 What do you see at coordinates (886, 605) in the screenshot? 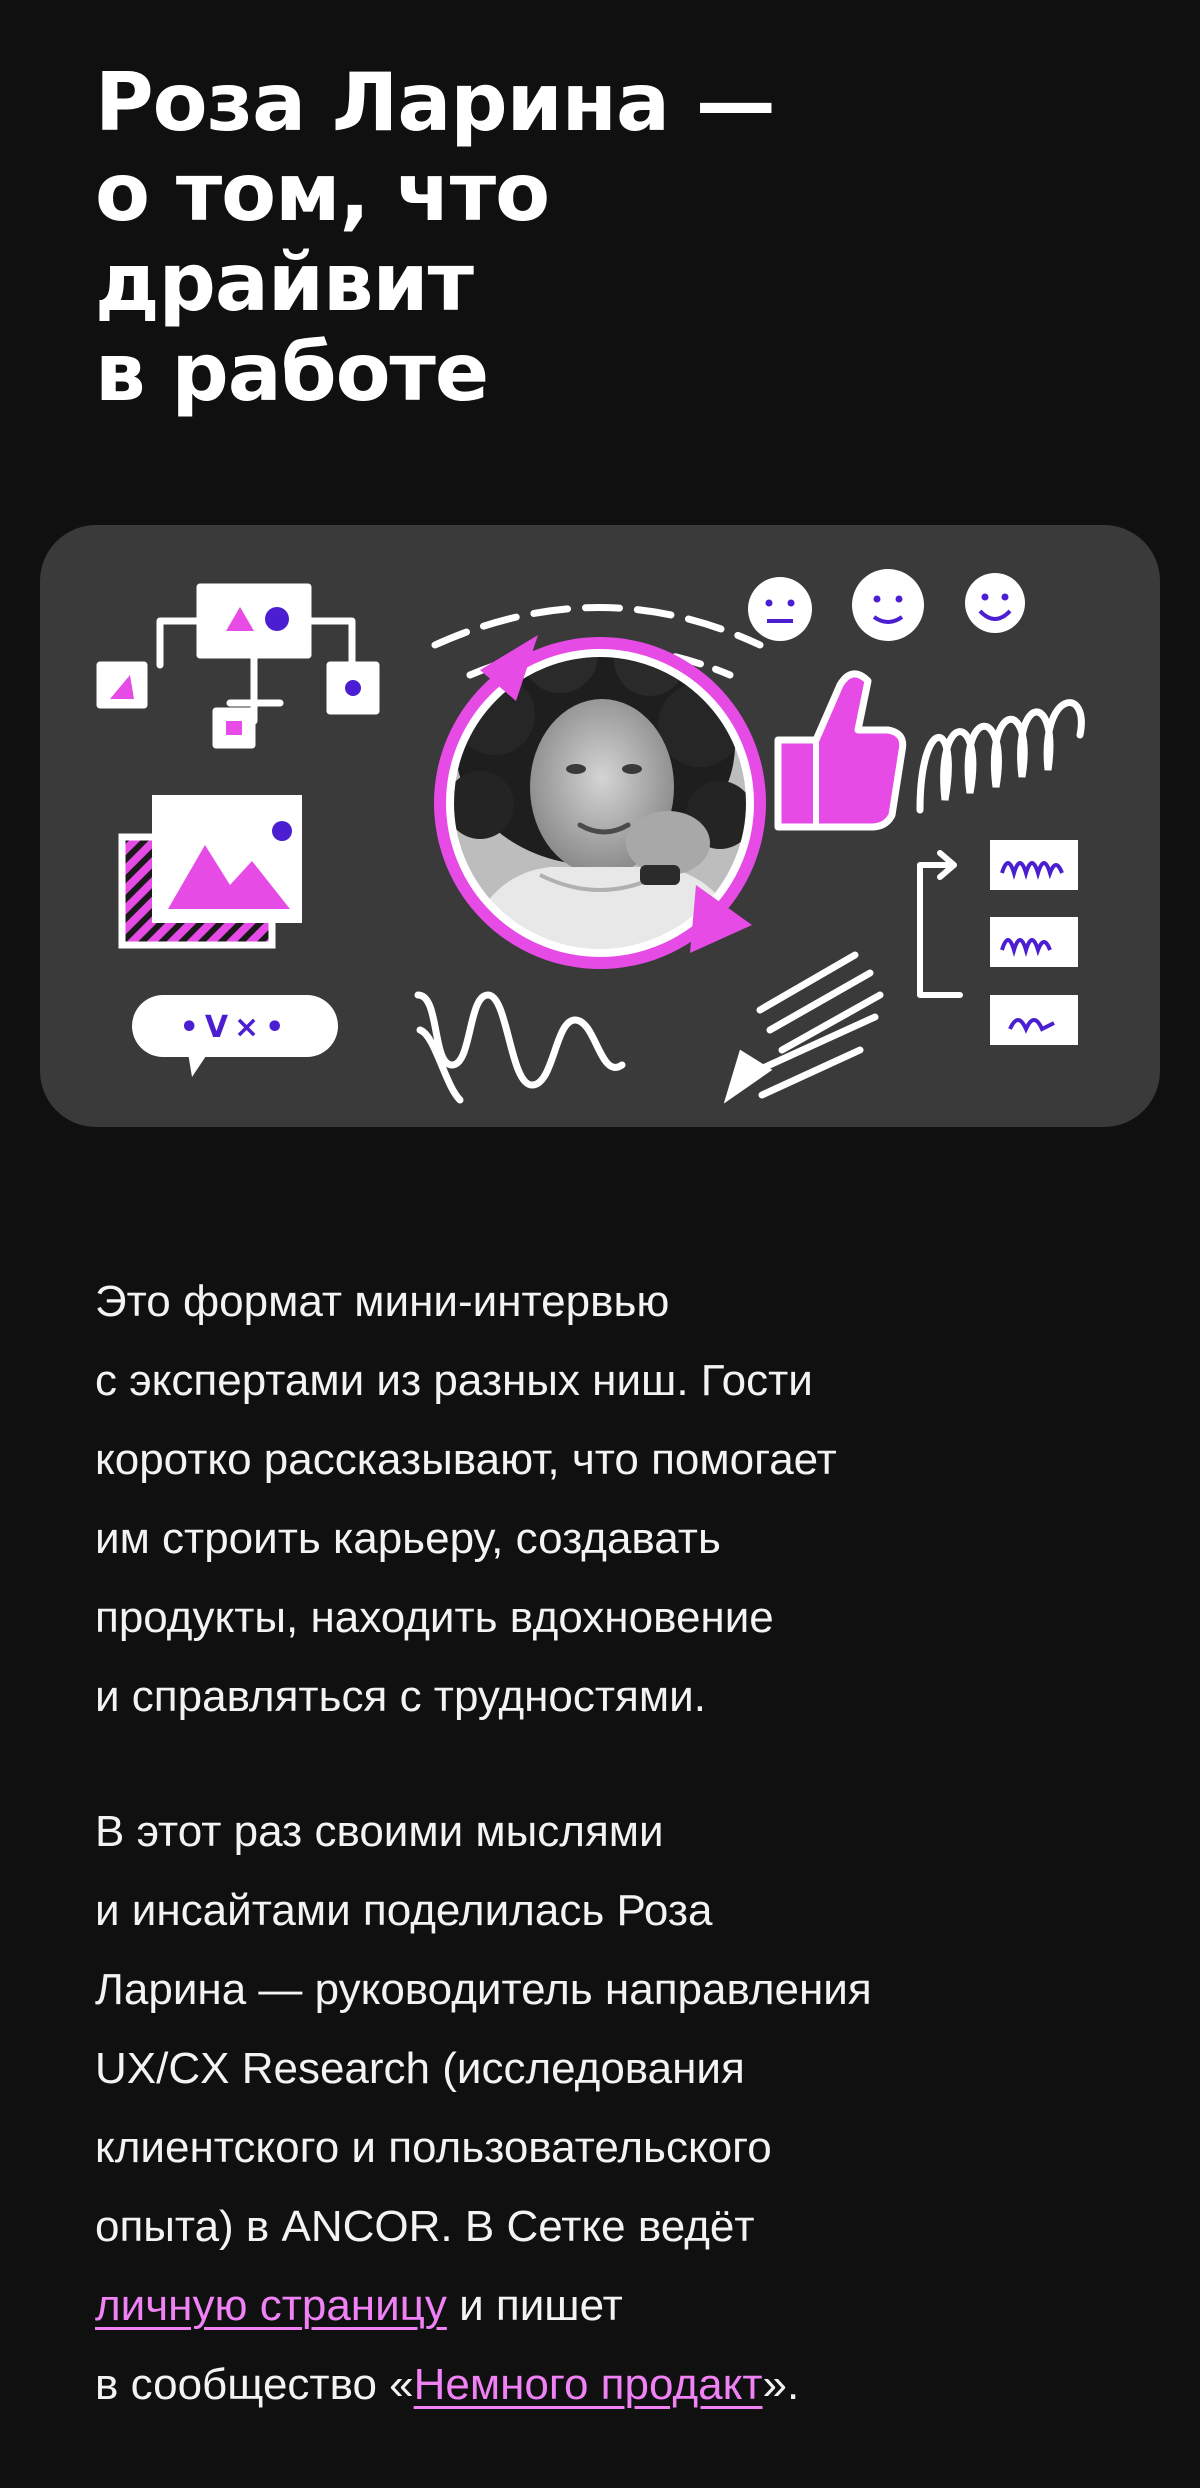
I see `emoji-faces-icon` at bounding box center [886, 605].